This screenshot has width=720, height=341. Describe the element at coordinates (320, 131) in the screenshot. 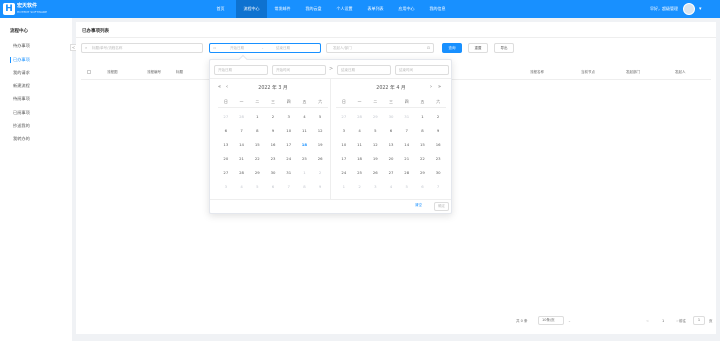

I see `calendar-day: 12` at that location.